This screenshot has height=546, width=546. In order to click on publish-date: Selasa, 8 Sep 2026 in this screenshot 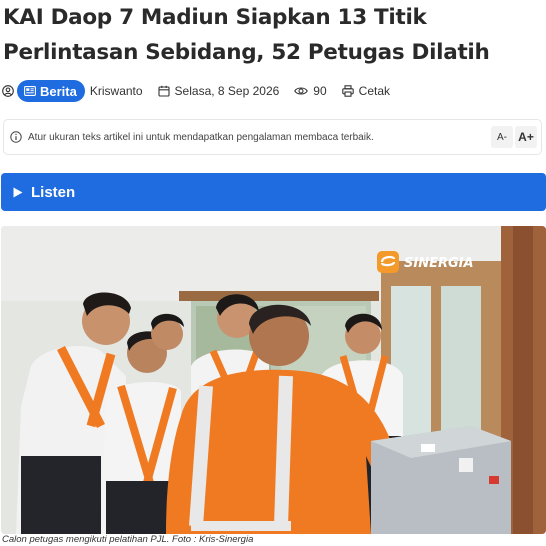, I will do `click(218, 91)`.